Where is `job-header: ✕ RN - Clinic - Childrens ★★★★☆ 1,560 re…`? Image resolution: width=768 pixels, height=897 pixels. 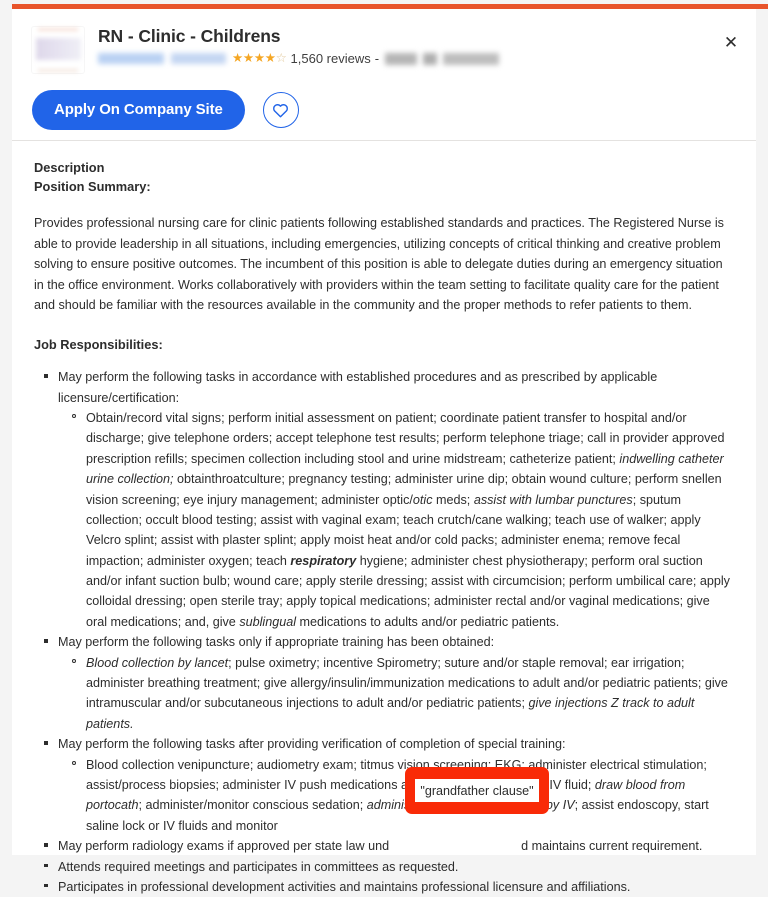 job-header: ✕ RN - Clinic - Childrens ★★★★☆ 1,560 re… is located at coordinates (384, 75).